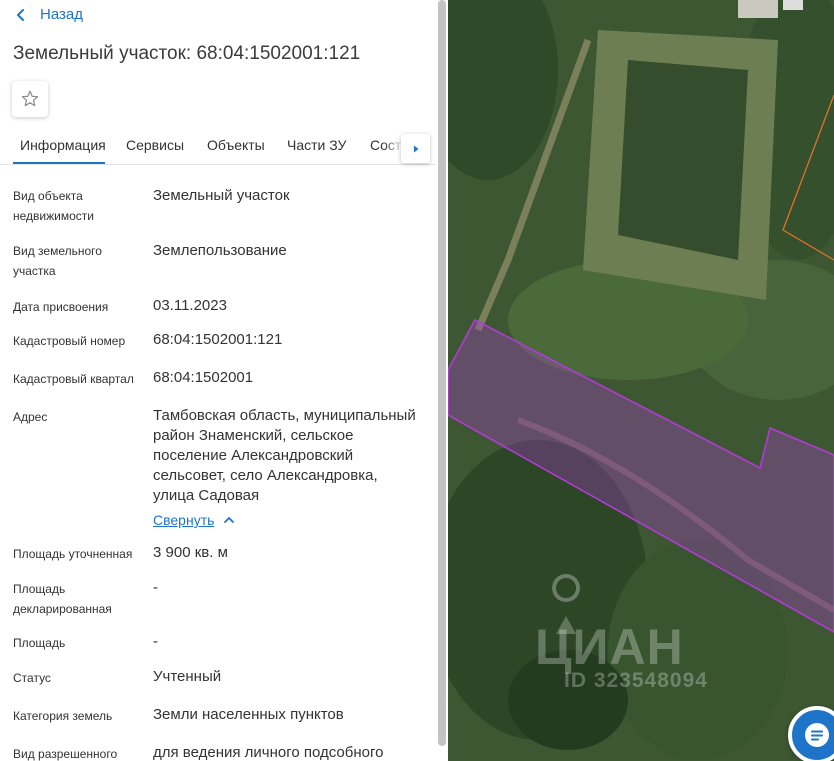  Describe the element at coordinates (61, 307) in the screenshot. I see `detail-label: Дата присвоения` at that location.